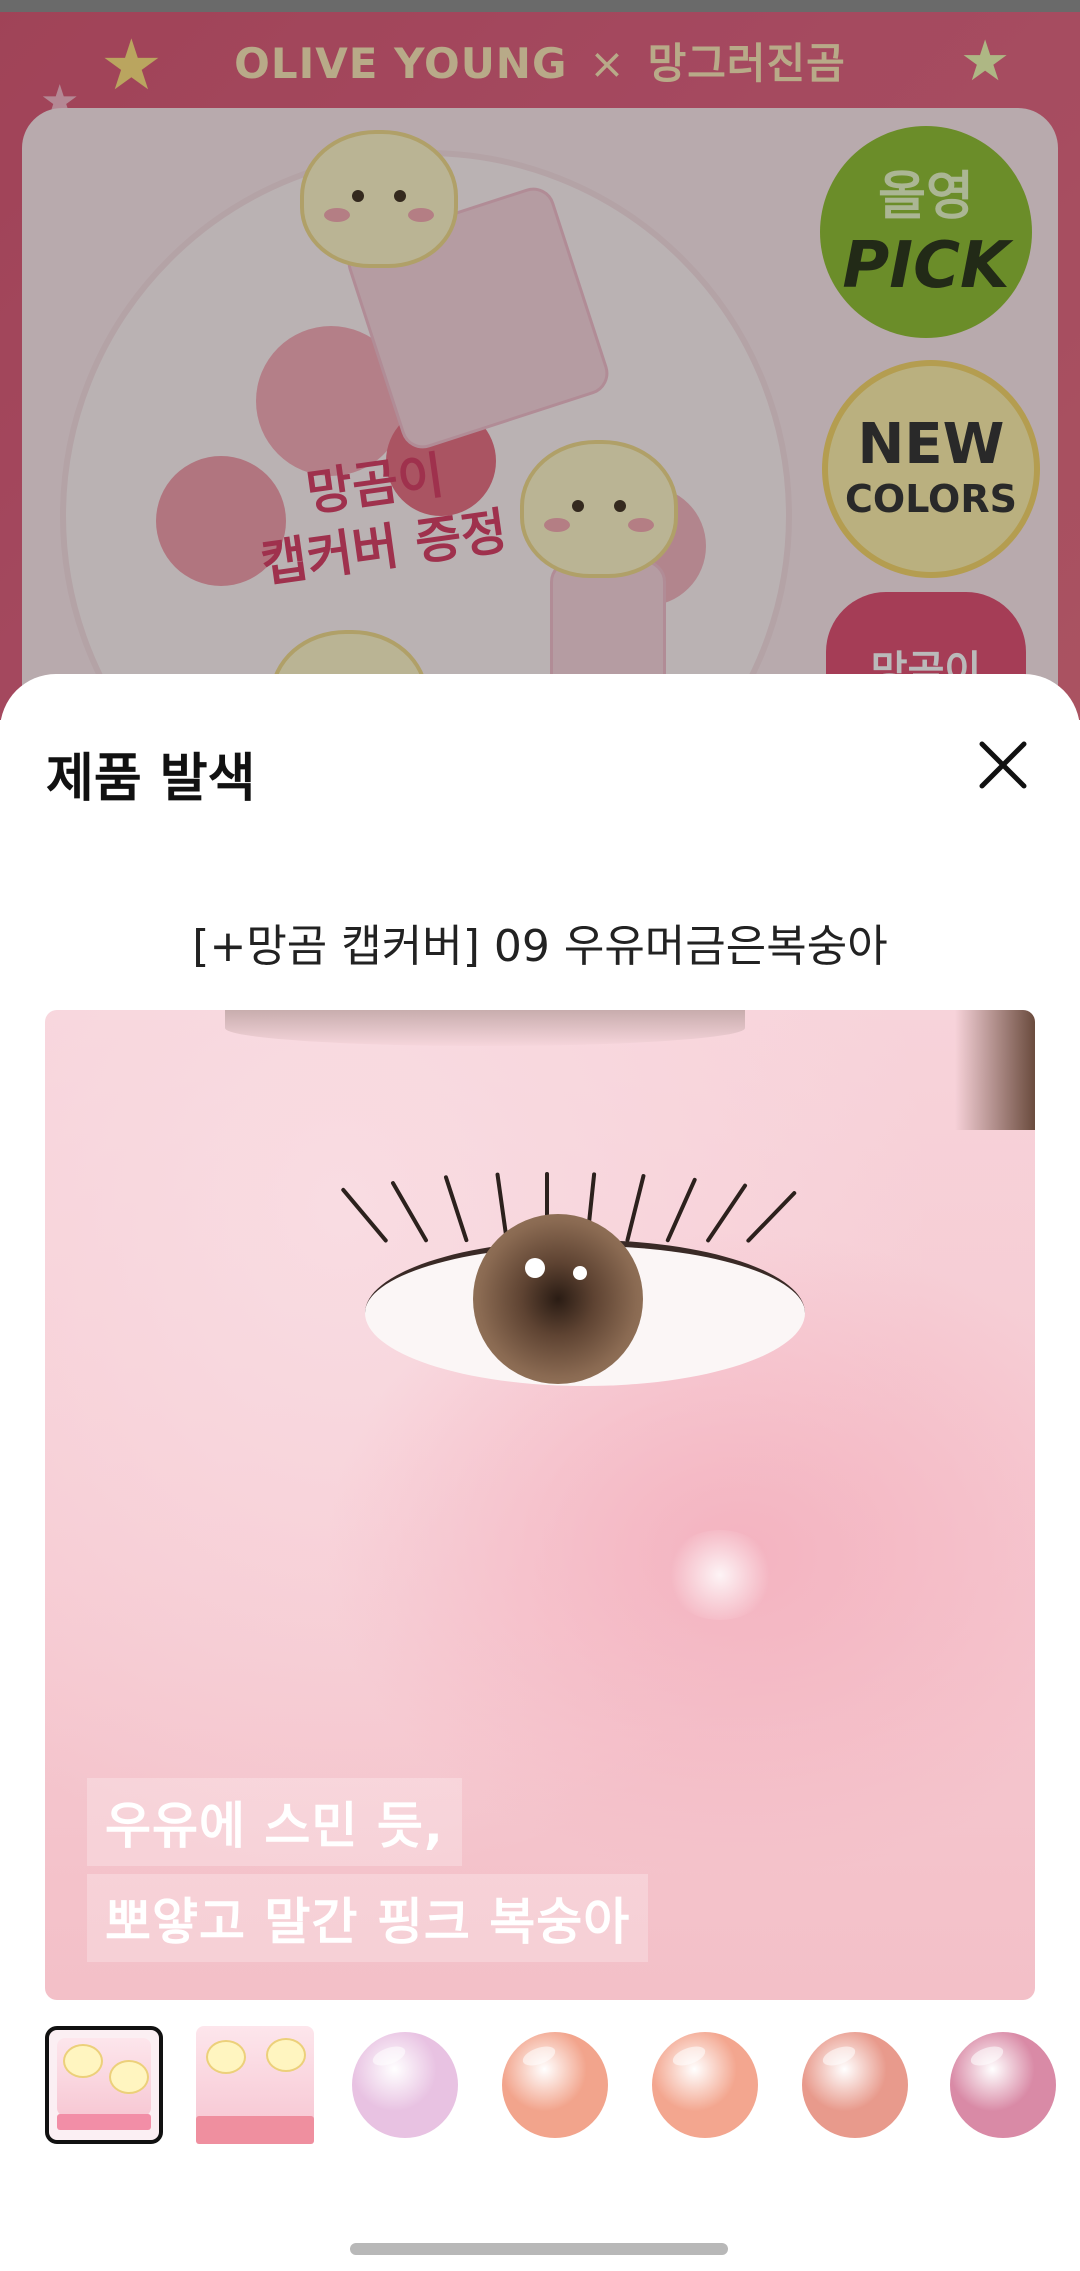 The image size is (1080, 2271). I want to click on close-button, so click(1003, 765).